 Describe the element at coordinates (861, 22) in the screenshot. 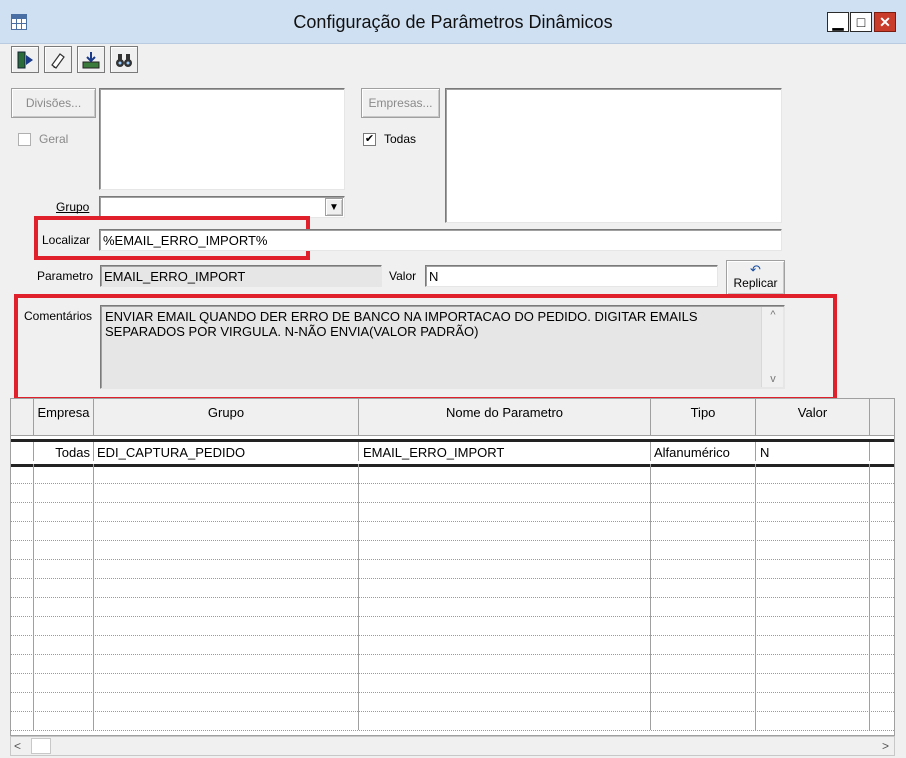

I see `maximize-button: □` at that location.